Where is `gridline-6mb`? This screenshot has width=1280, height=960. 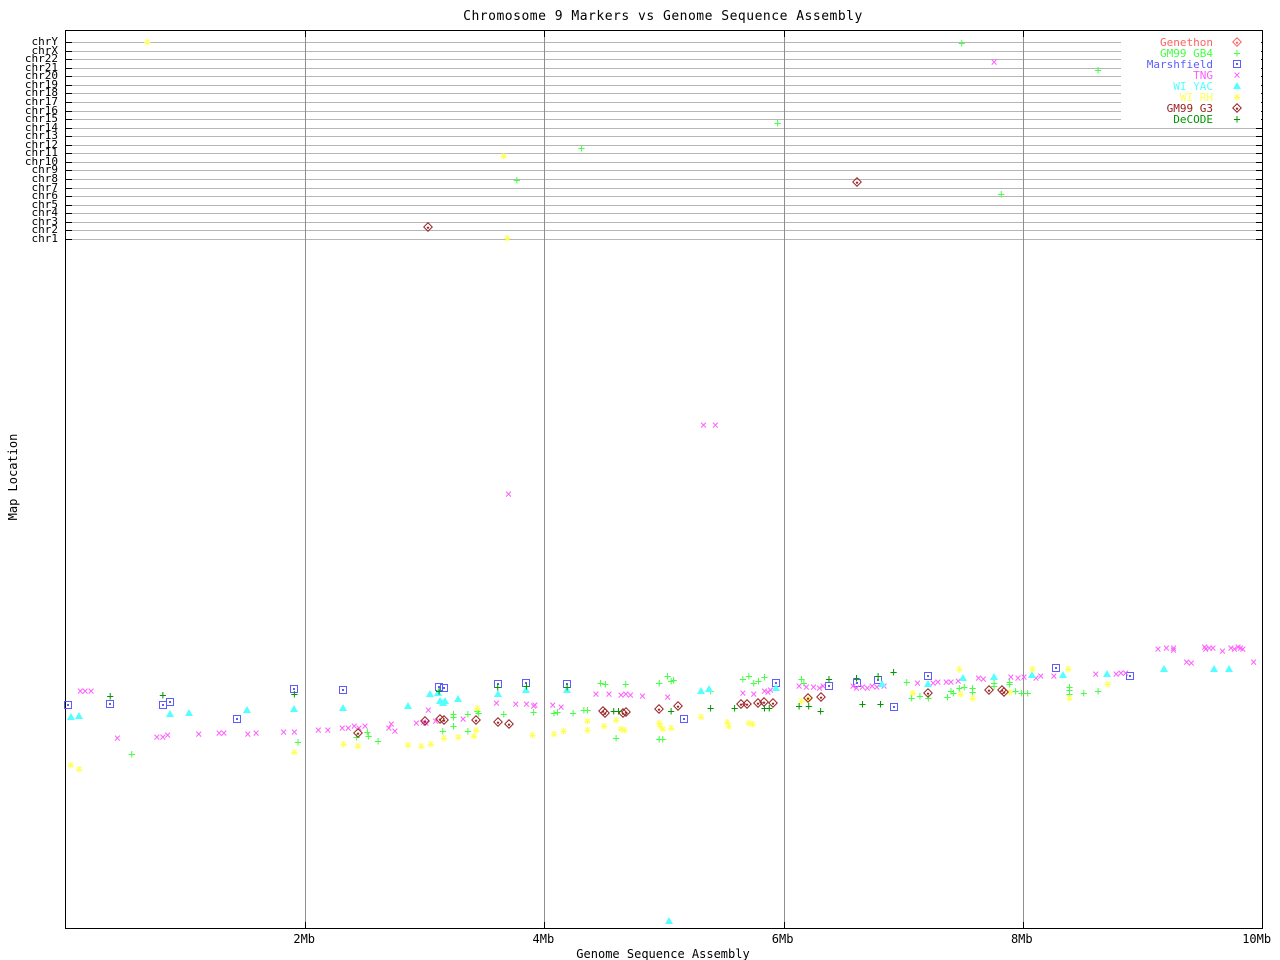 gridline-6mb is located at coordinates (784, 479).